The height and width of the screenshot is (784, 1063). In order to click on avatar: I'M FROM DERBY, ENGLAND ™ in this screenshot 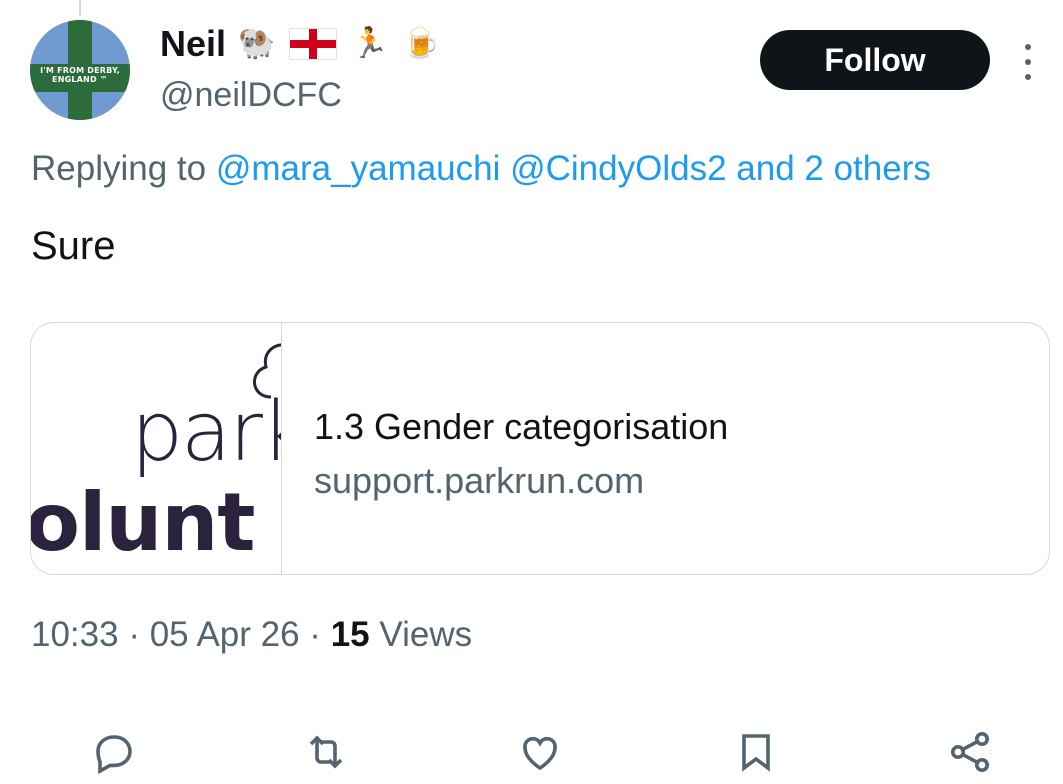, I will do `click(80, 70)`.